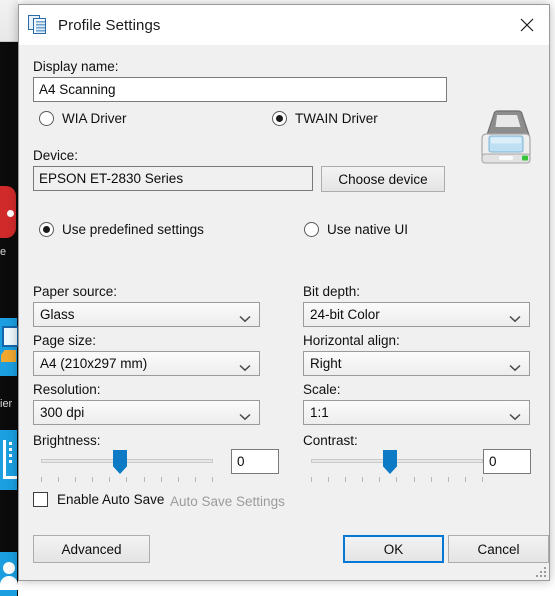 This screenshot has height=596, width=555. Describe the element at coordinates (3, 252) in the screenshot. I see `background-text-fragment: e` at that location.